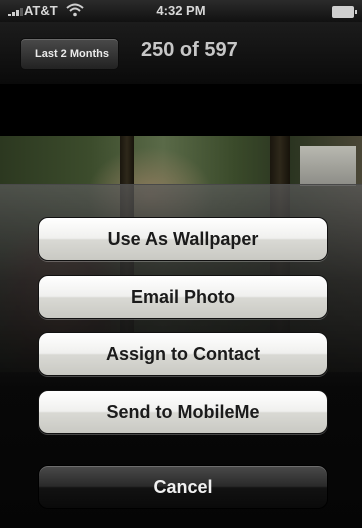 This screenshot has width=362, height=528. What do you see at coordinates (183, 412) in the screenshot?
I see `send-to-mobileme-button: Send to MobileMe` at bounding box center [183, 412].